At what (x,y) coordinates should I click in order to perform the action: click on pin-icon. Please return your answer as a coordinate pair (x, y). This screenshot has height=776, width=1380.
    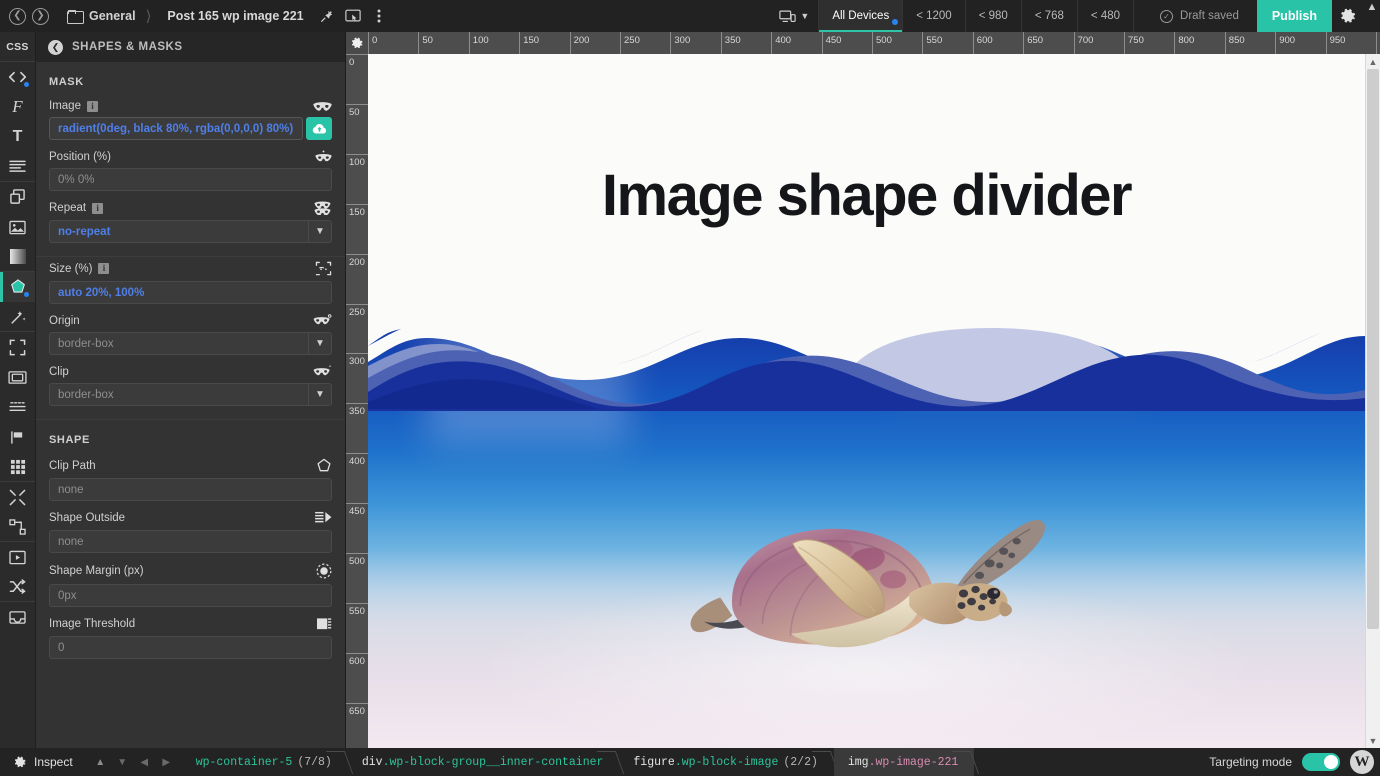
    Looking at the image, I should click on (327, 16).